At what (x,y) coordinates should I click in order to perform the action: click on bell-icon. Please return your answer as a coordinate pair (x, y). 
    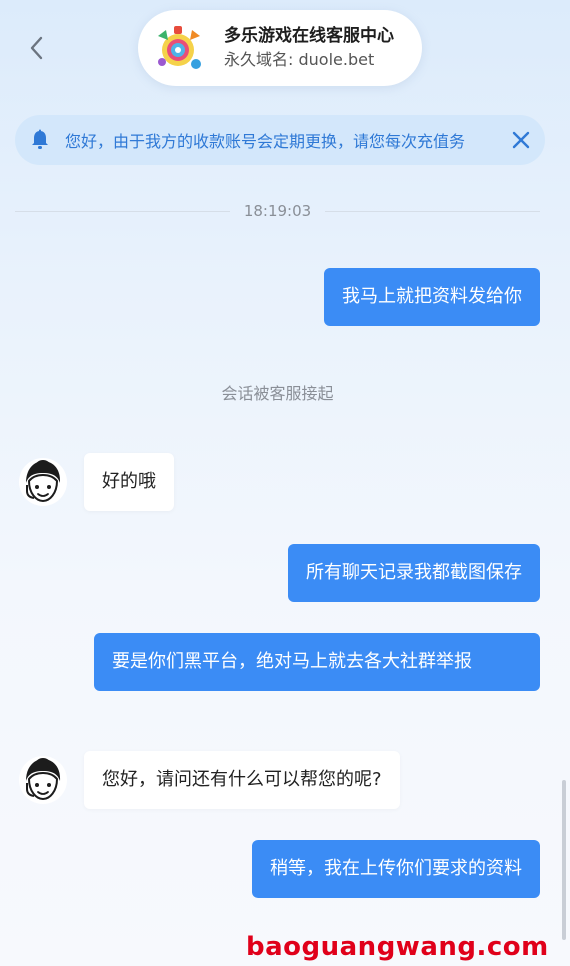
    Looking at the image, I should click on (40, 139).